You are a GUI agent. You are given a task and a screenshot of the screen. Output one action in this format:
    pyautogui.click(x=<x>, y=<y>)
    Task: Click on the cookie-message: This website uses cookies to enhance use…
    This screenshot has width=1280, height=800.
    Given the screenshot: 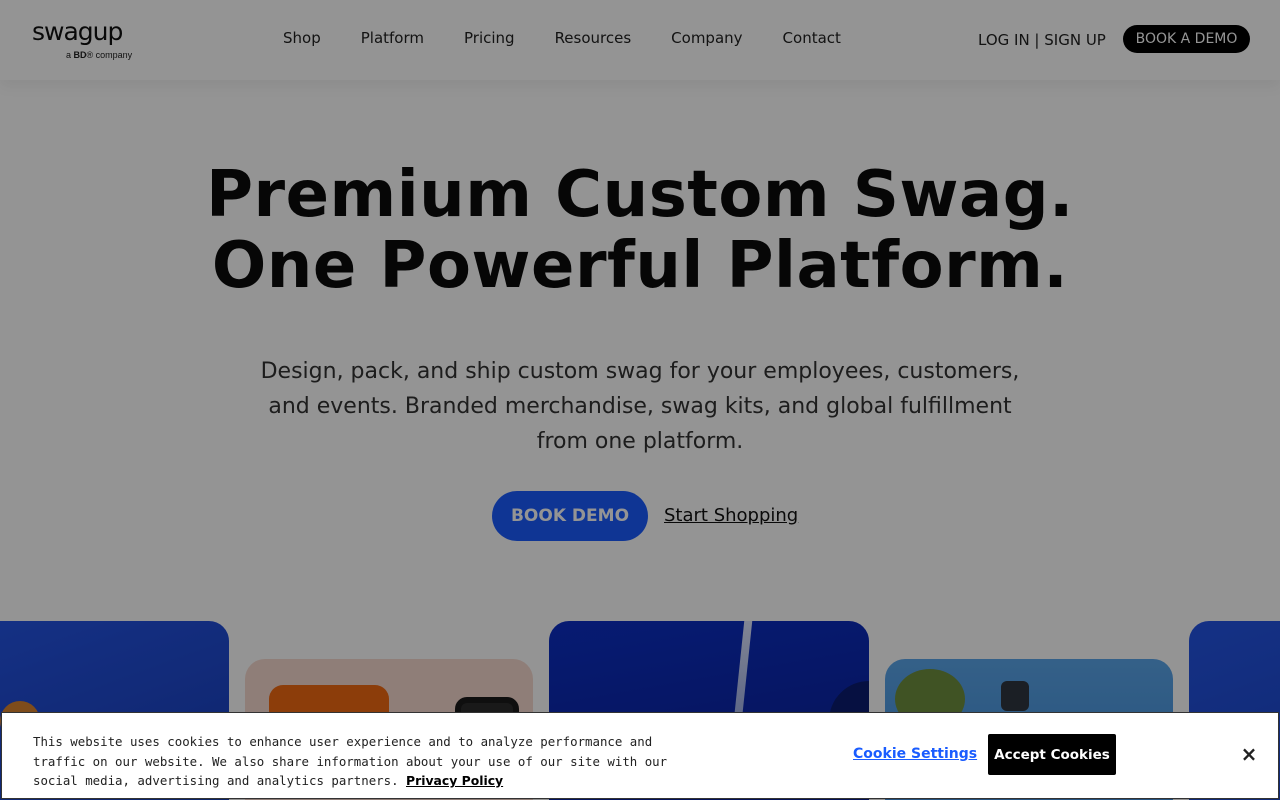 What is the action you would take?
    pyautogui.click(x=350, y=761)
    